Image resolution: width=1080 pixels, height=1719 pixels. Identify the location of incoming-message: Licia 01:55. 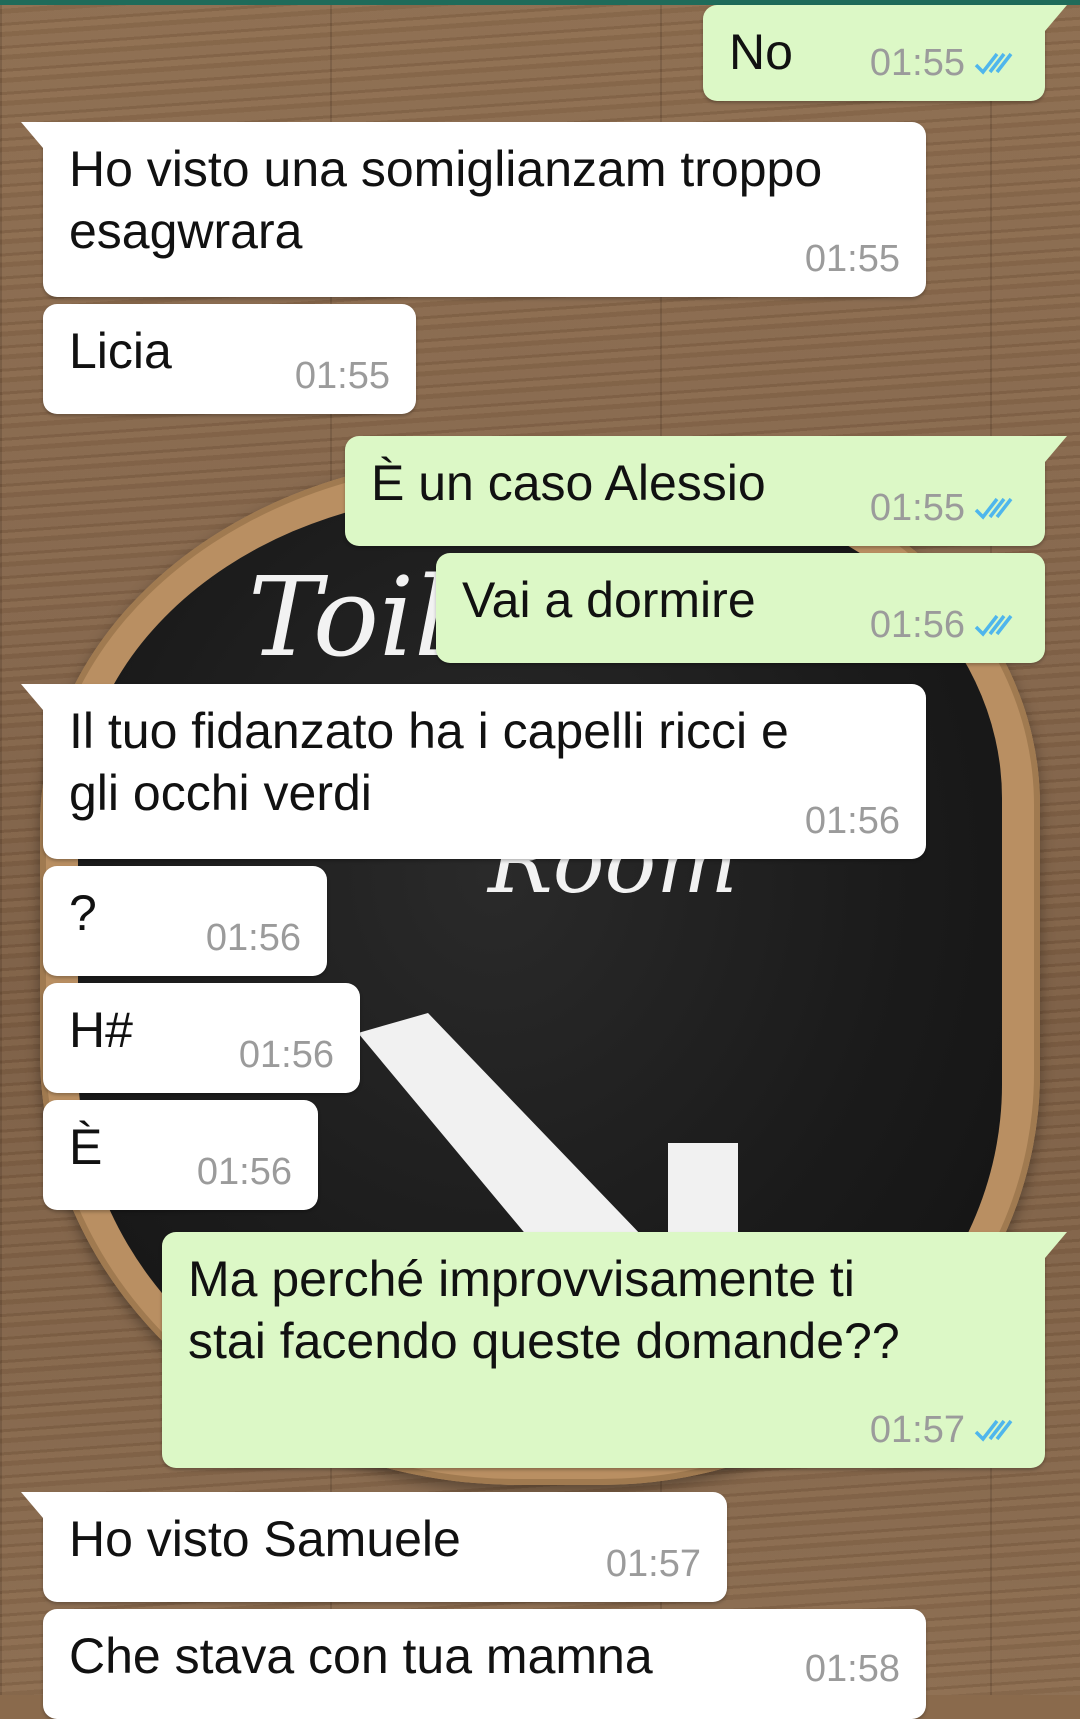
(229, 359).